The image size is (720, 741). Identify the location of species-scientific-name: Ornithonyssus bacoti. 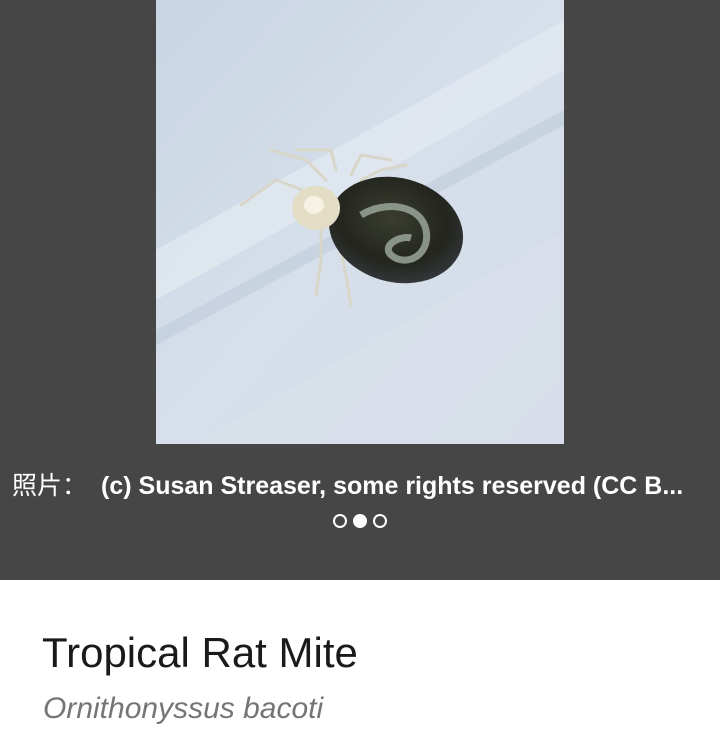
(183, 708).